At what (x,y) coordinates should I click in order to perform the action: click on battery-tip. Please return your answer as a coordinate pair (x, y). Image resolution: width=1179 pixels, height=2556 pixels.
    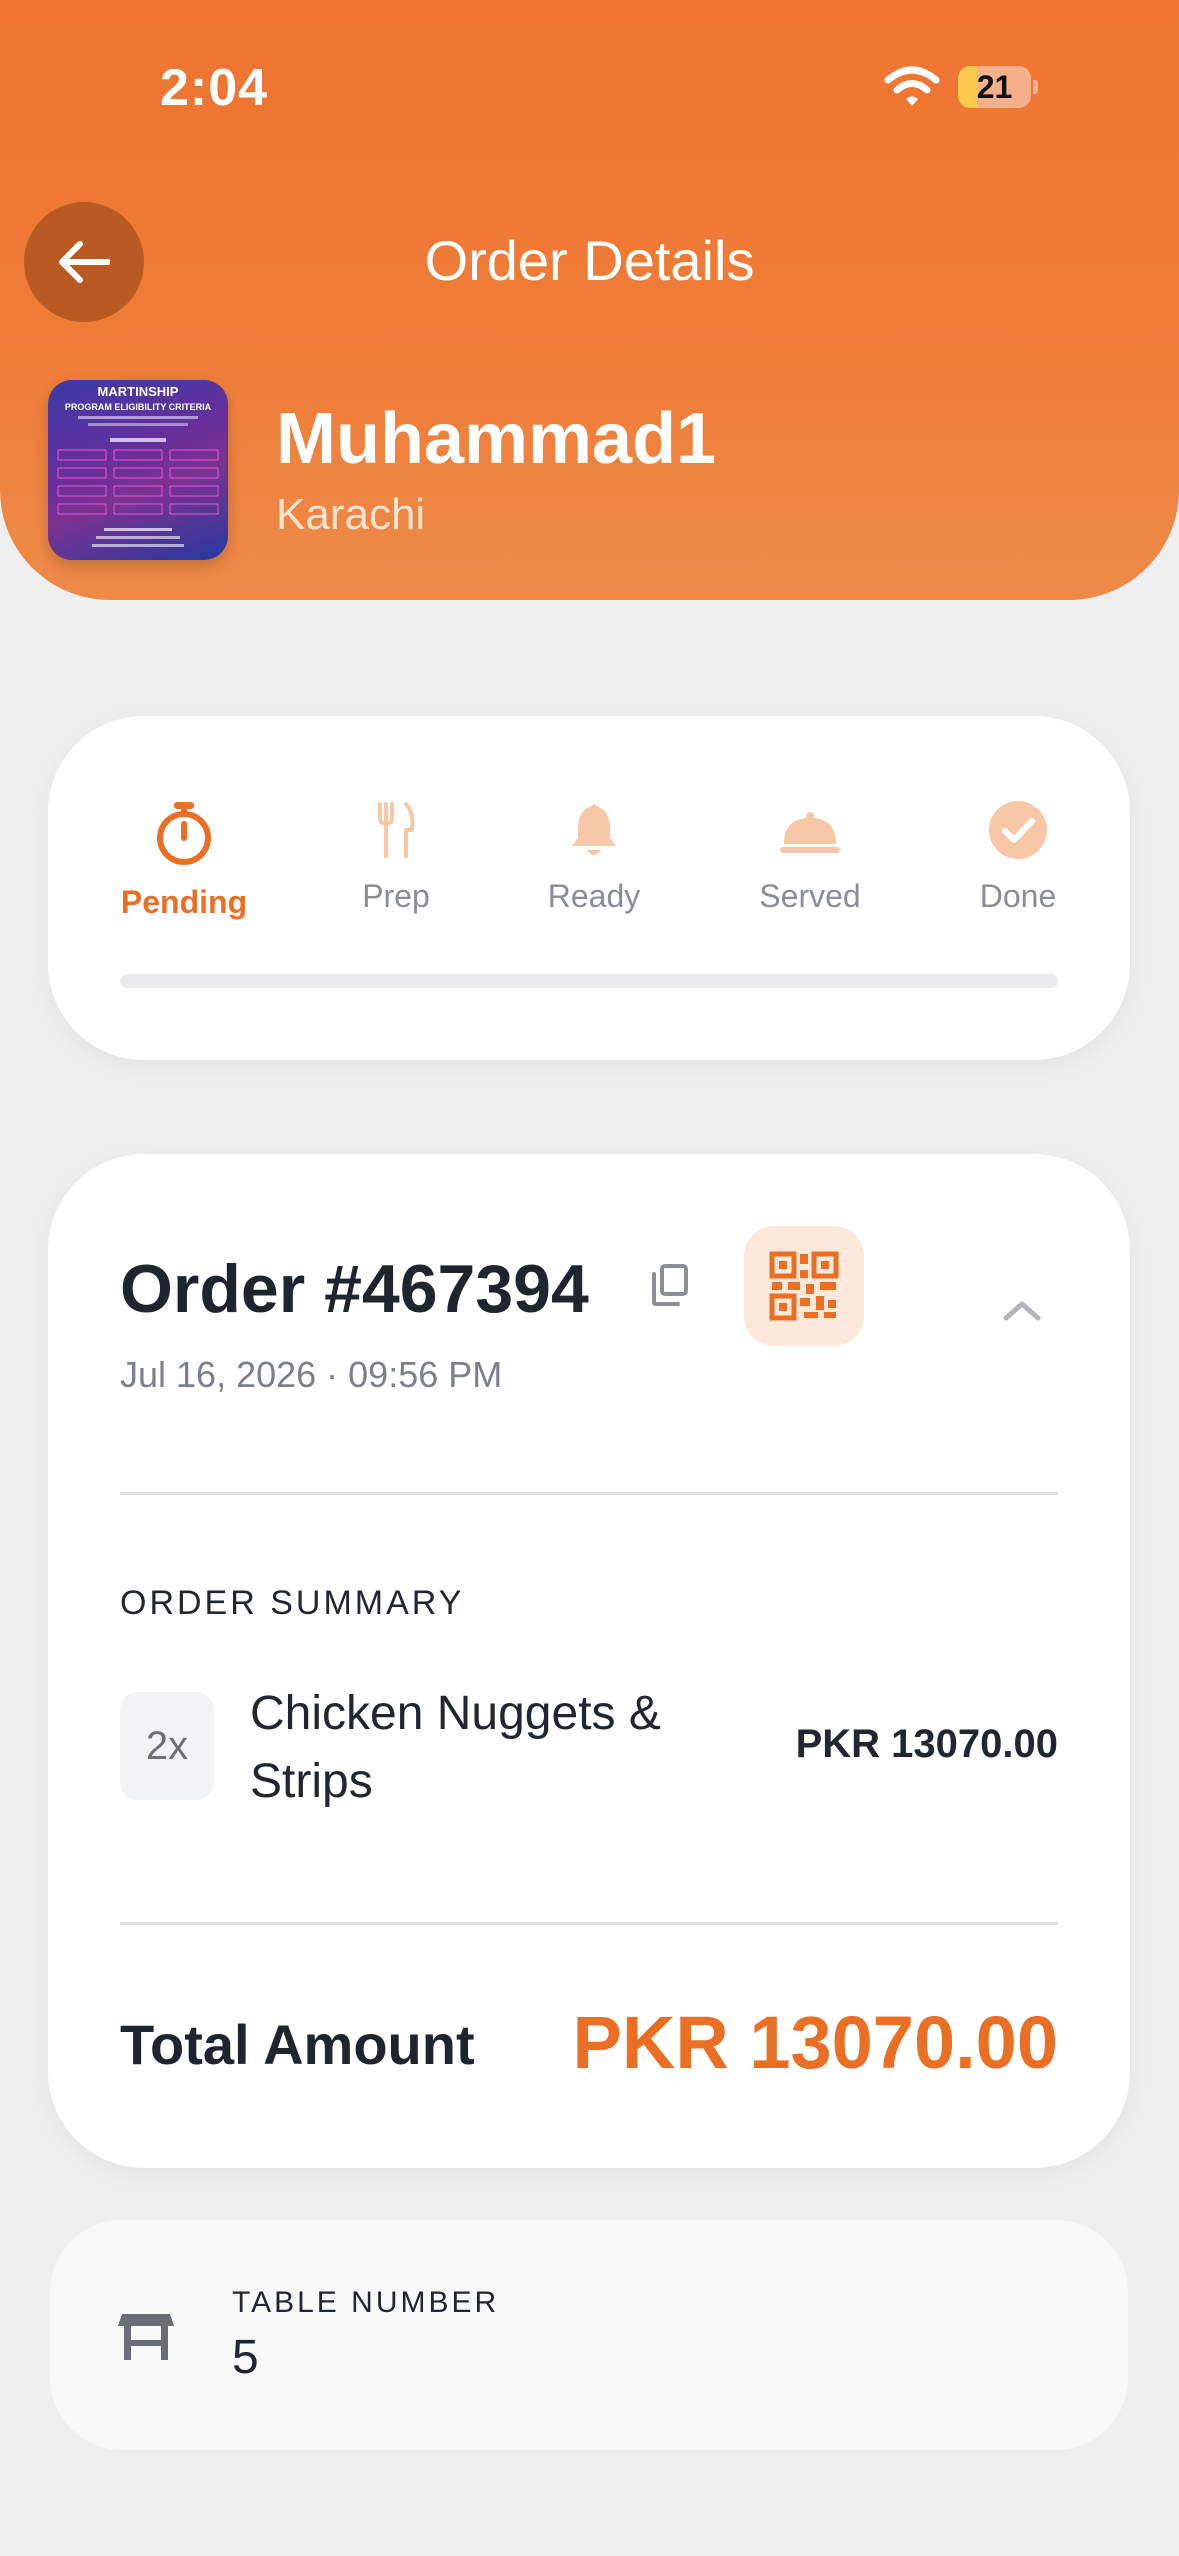
    Looking at the image, I should click on (1035, 87).